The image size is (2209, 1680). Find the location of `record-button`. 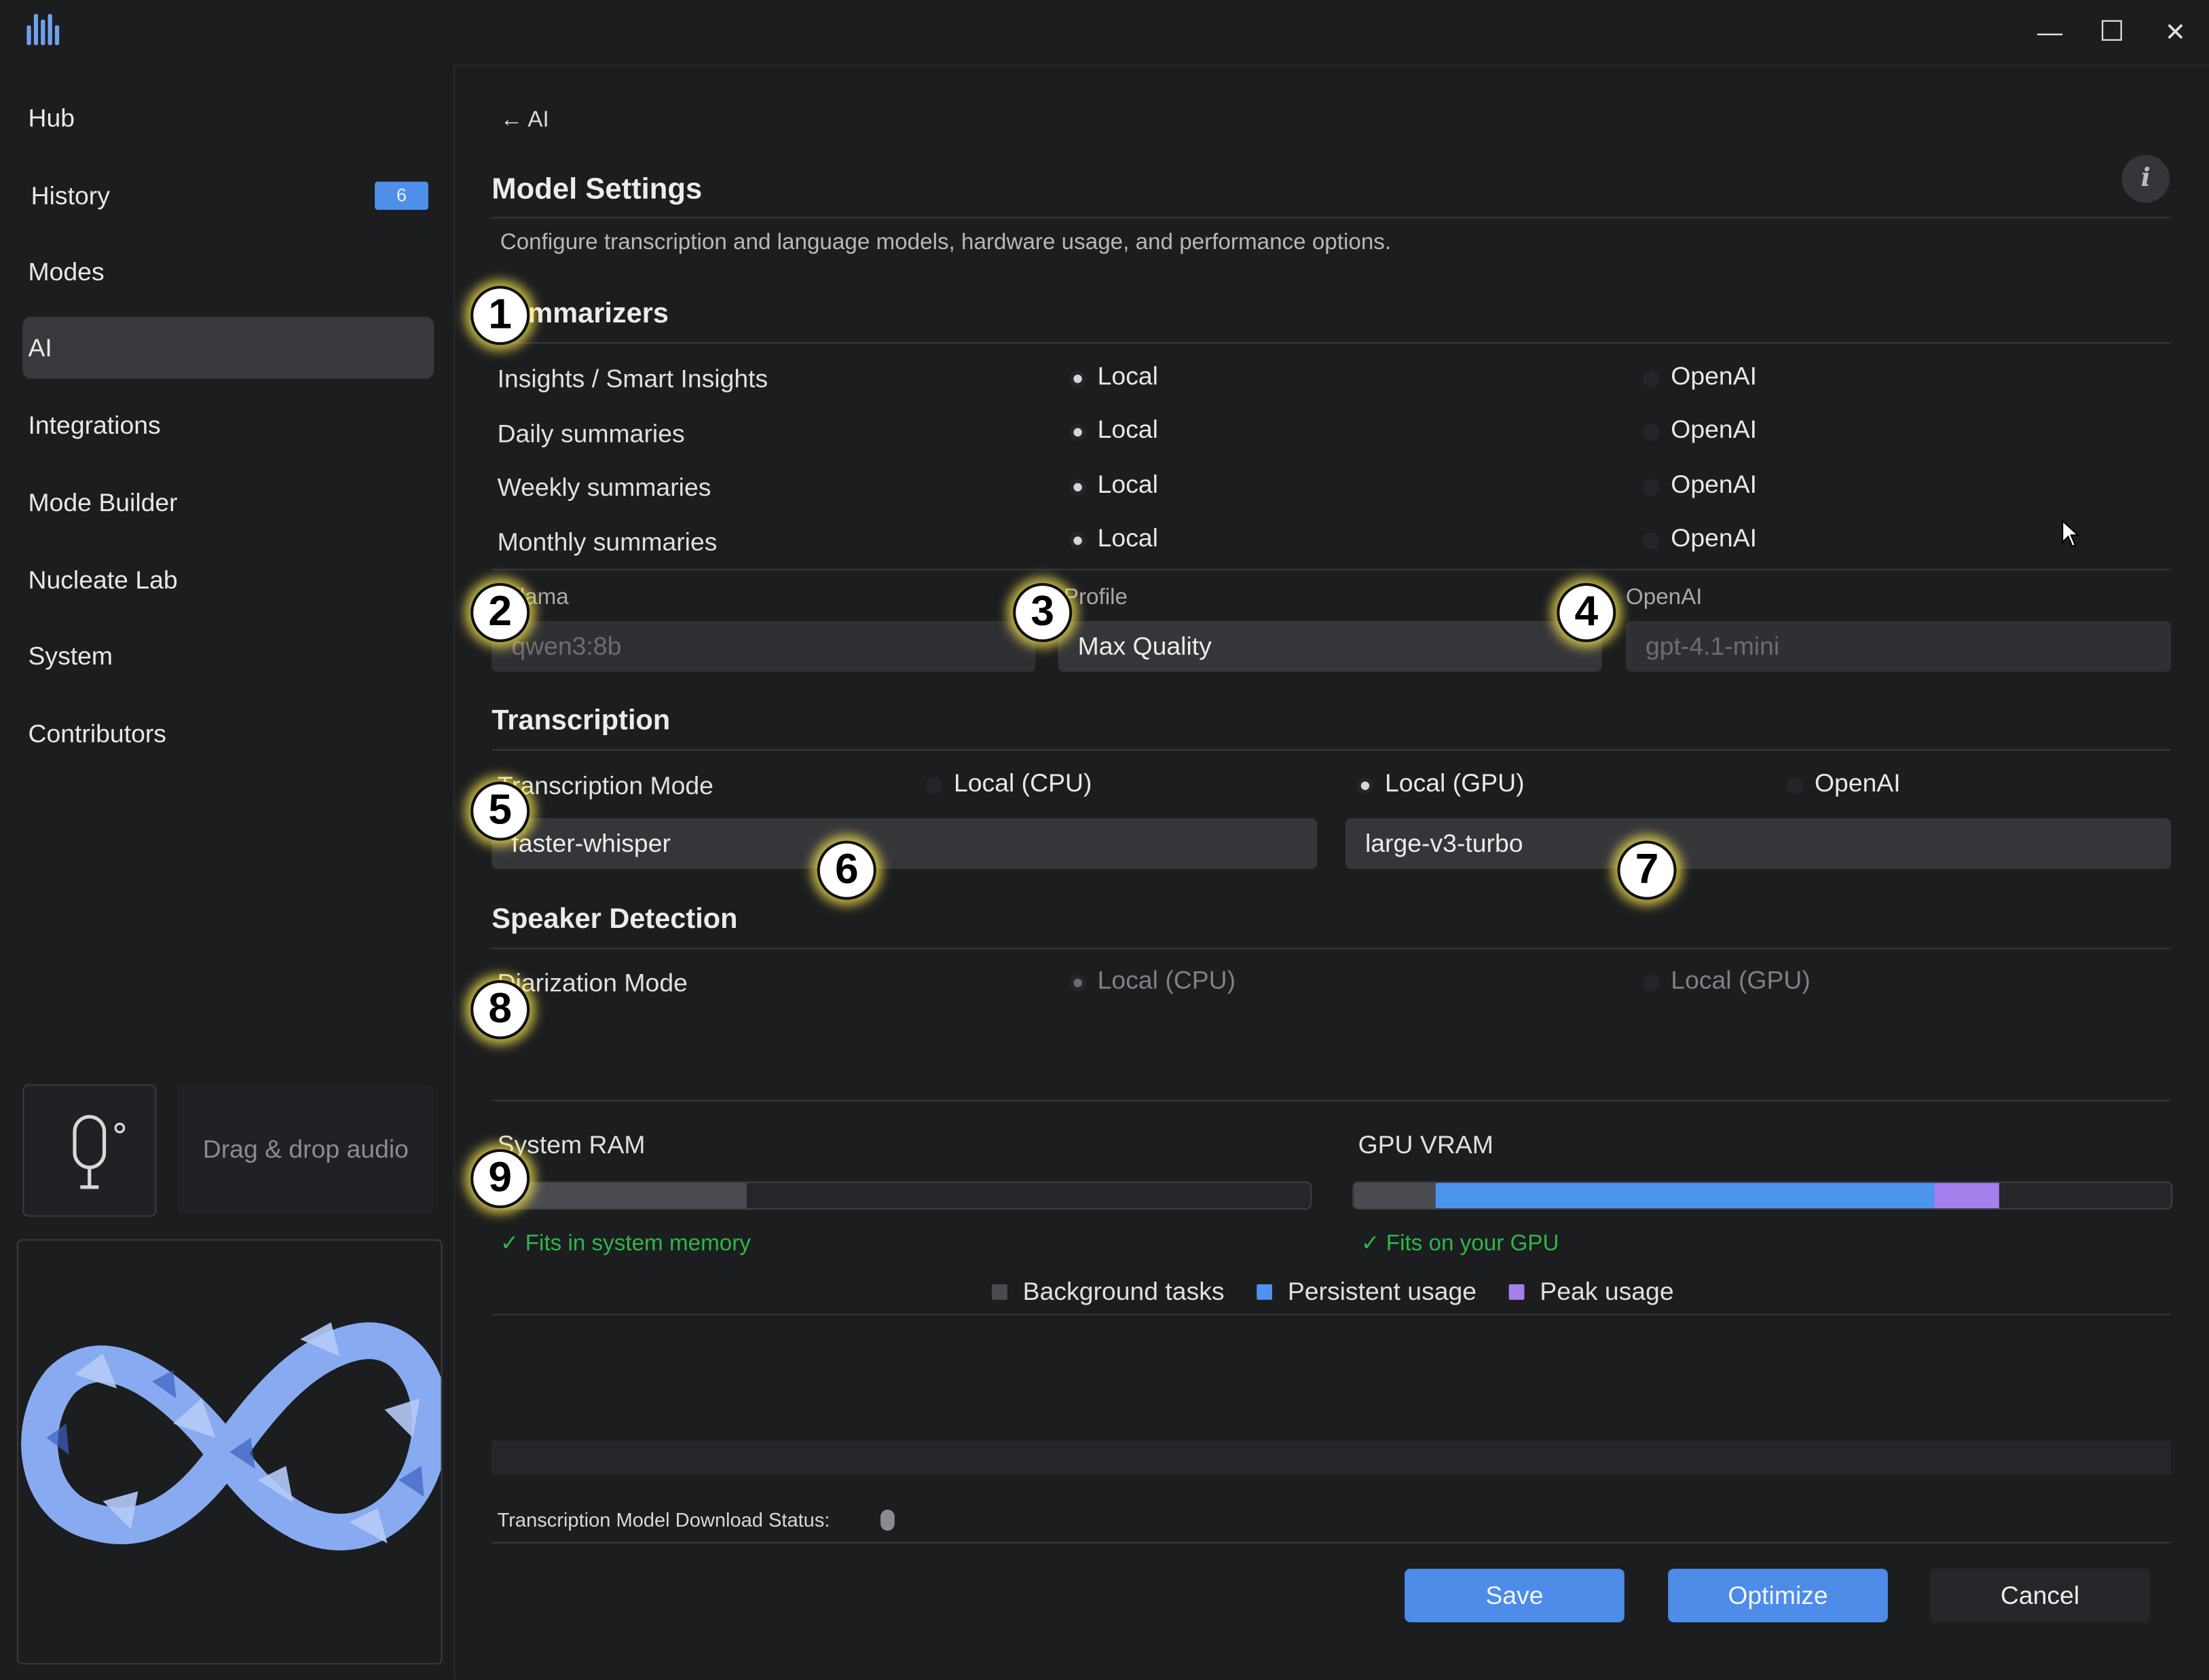

record-button is located at coordinates (89, 1150).